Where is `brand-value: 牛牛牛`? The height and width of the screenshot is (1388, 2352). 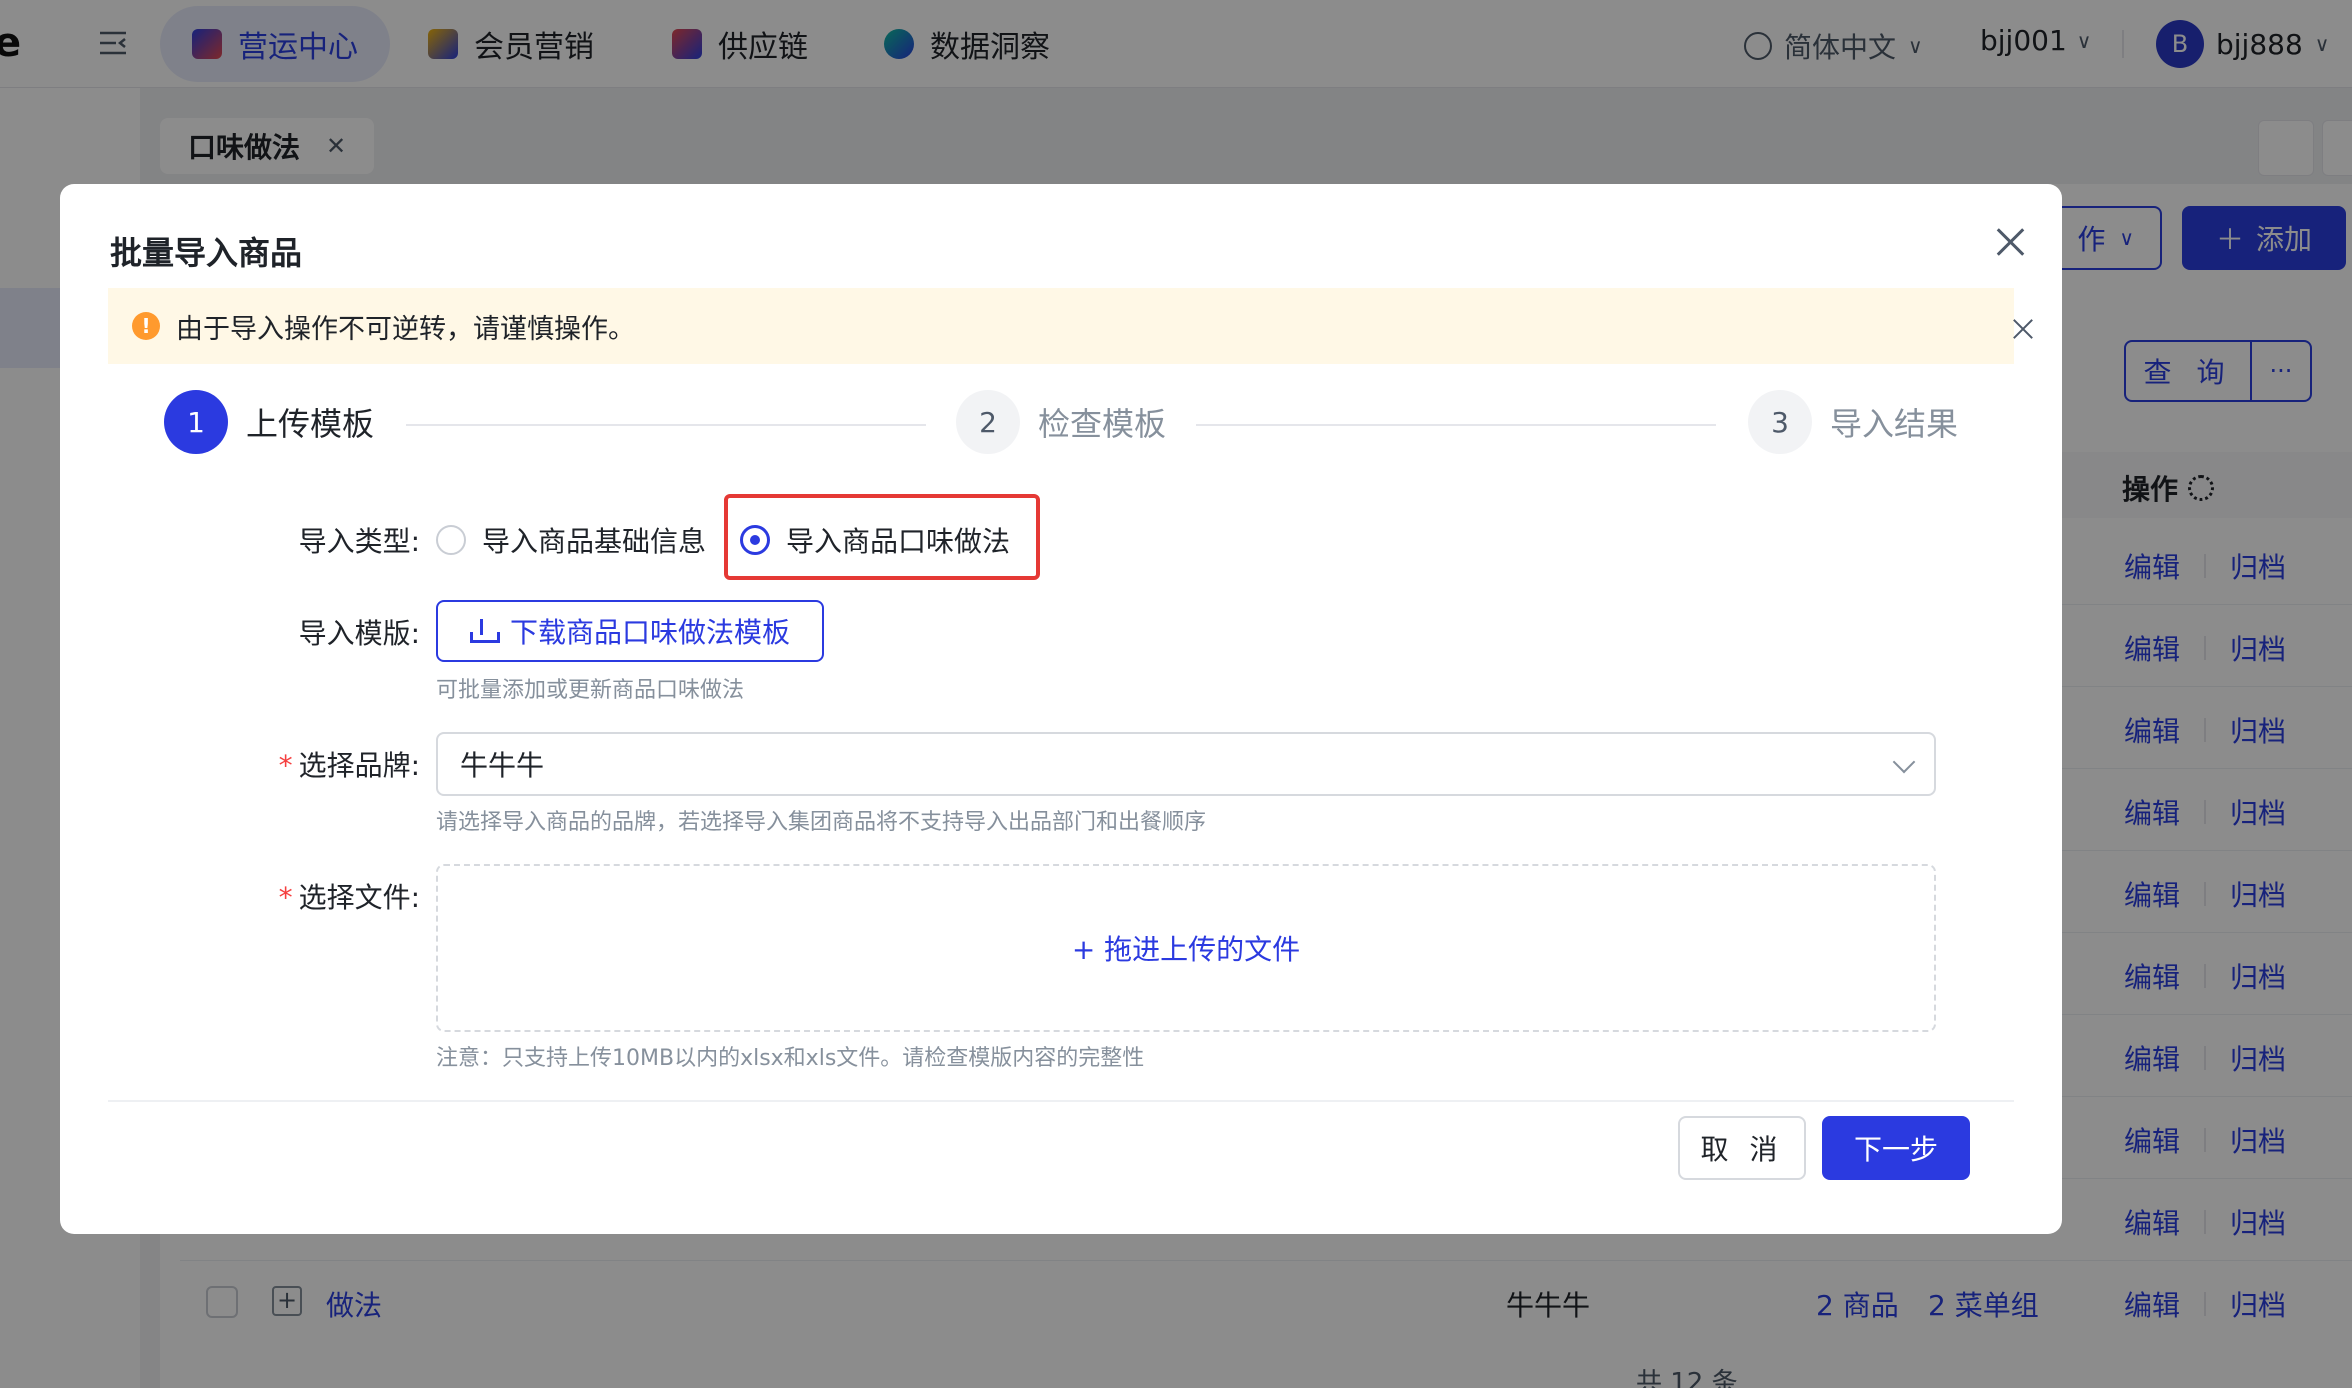 brand-value: 牛牛牛 is located at coordinates (502, 765).